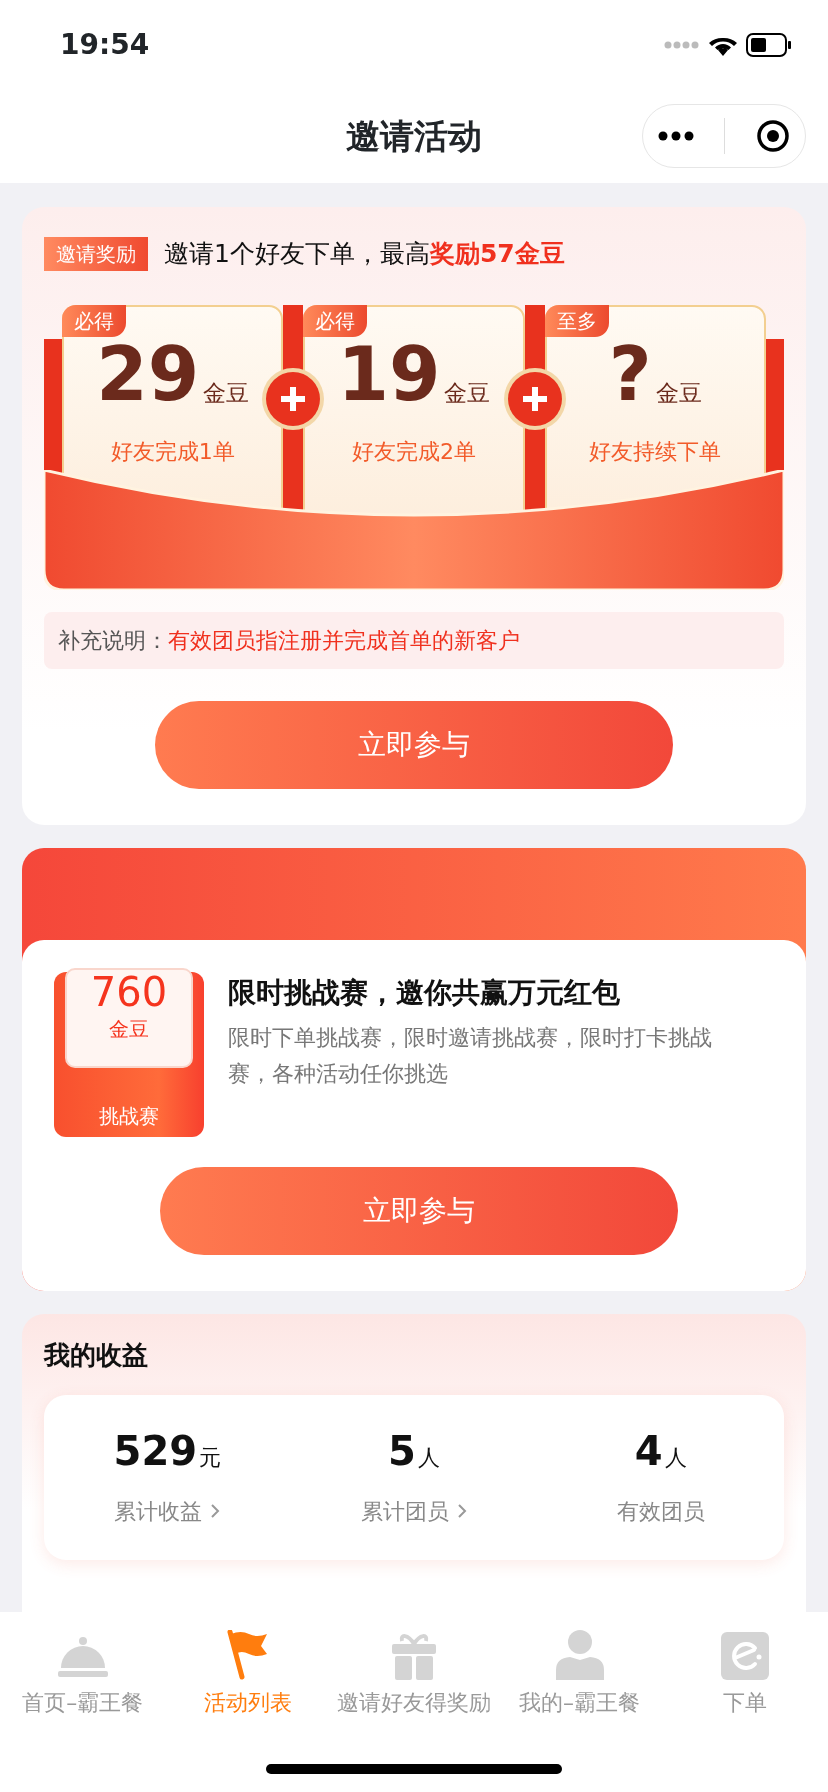 The width and height of the screenshot is (828, 1792). I want to click on tab-label: 下单, so click(745, 1702).